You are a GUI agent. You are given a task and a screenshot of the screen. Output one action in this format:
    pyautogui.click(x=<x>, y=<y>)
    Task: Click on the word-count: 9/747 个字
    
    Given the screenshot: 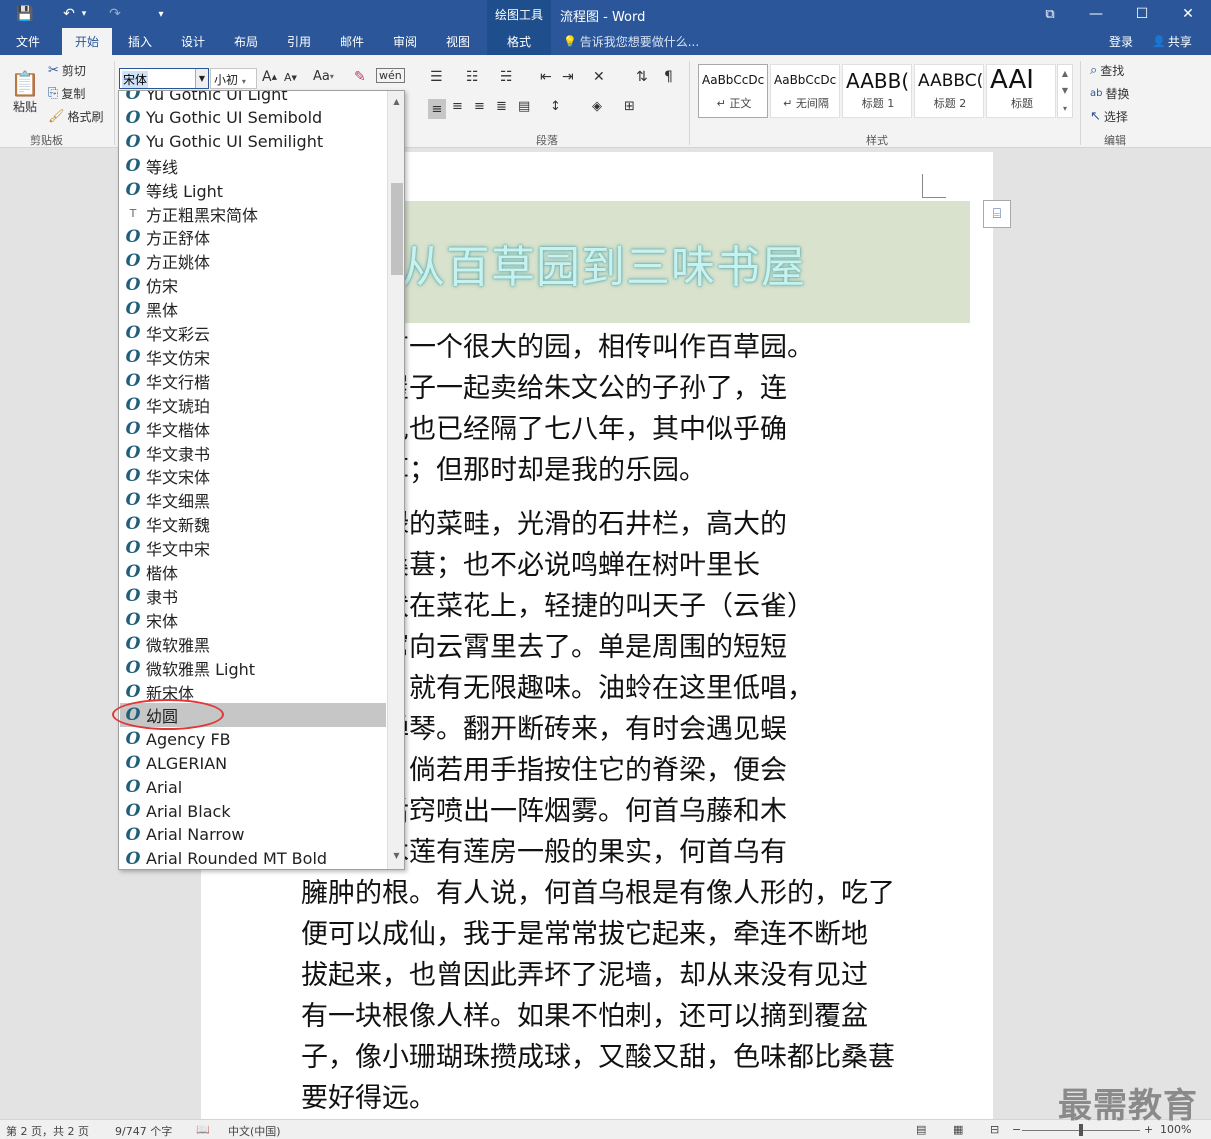 What is the action you would take?
    pyautogui.click(x=143, y=1131)
    